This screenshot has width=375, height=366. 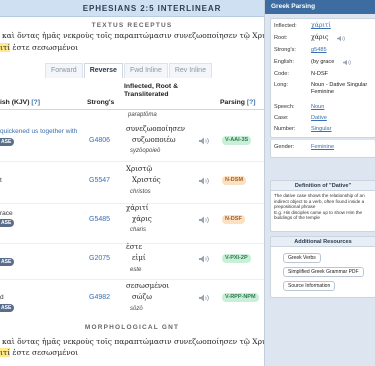 I want to click on code-value: N-DSF, so click(x=320, y=74).